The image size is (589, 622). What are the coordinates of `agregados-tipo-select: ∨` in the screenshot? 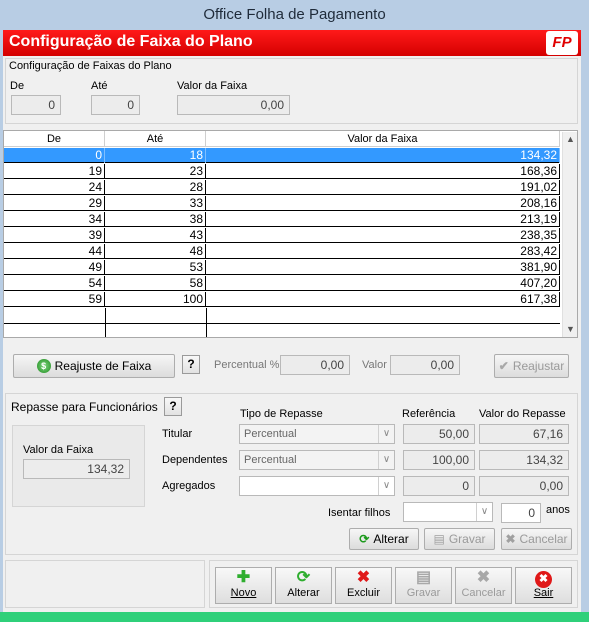 It's located at (317, 486).